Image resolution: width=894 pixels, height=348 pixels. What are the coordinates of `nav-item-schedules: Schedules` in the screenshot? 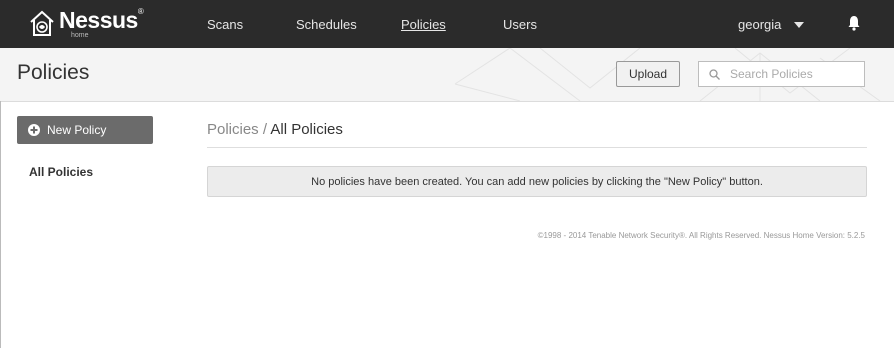 It's located at (326, 24).